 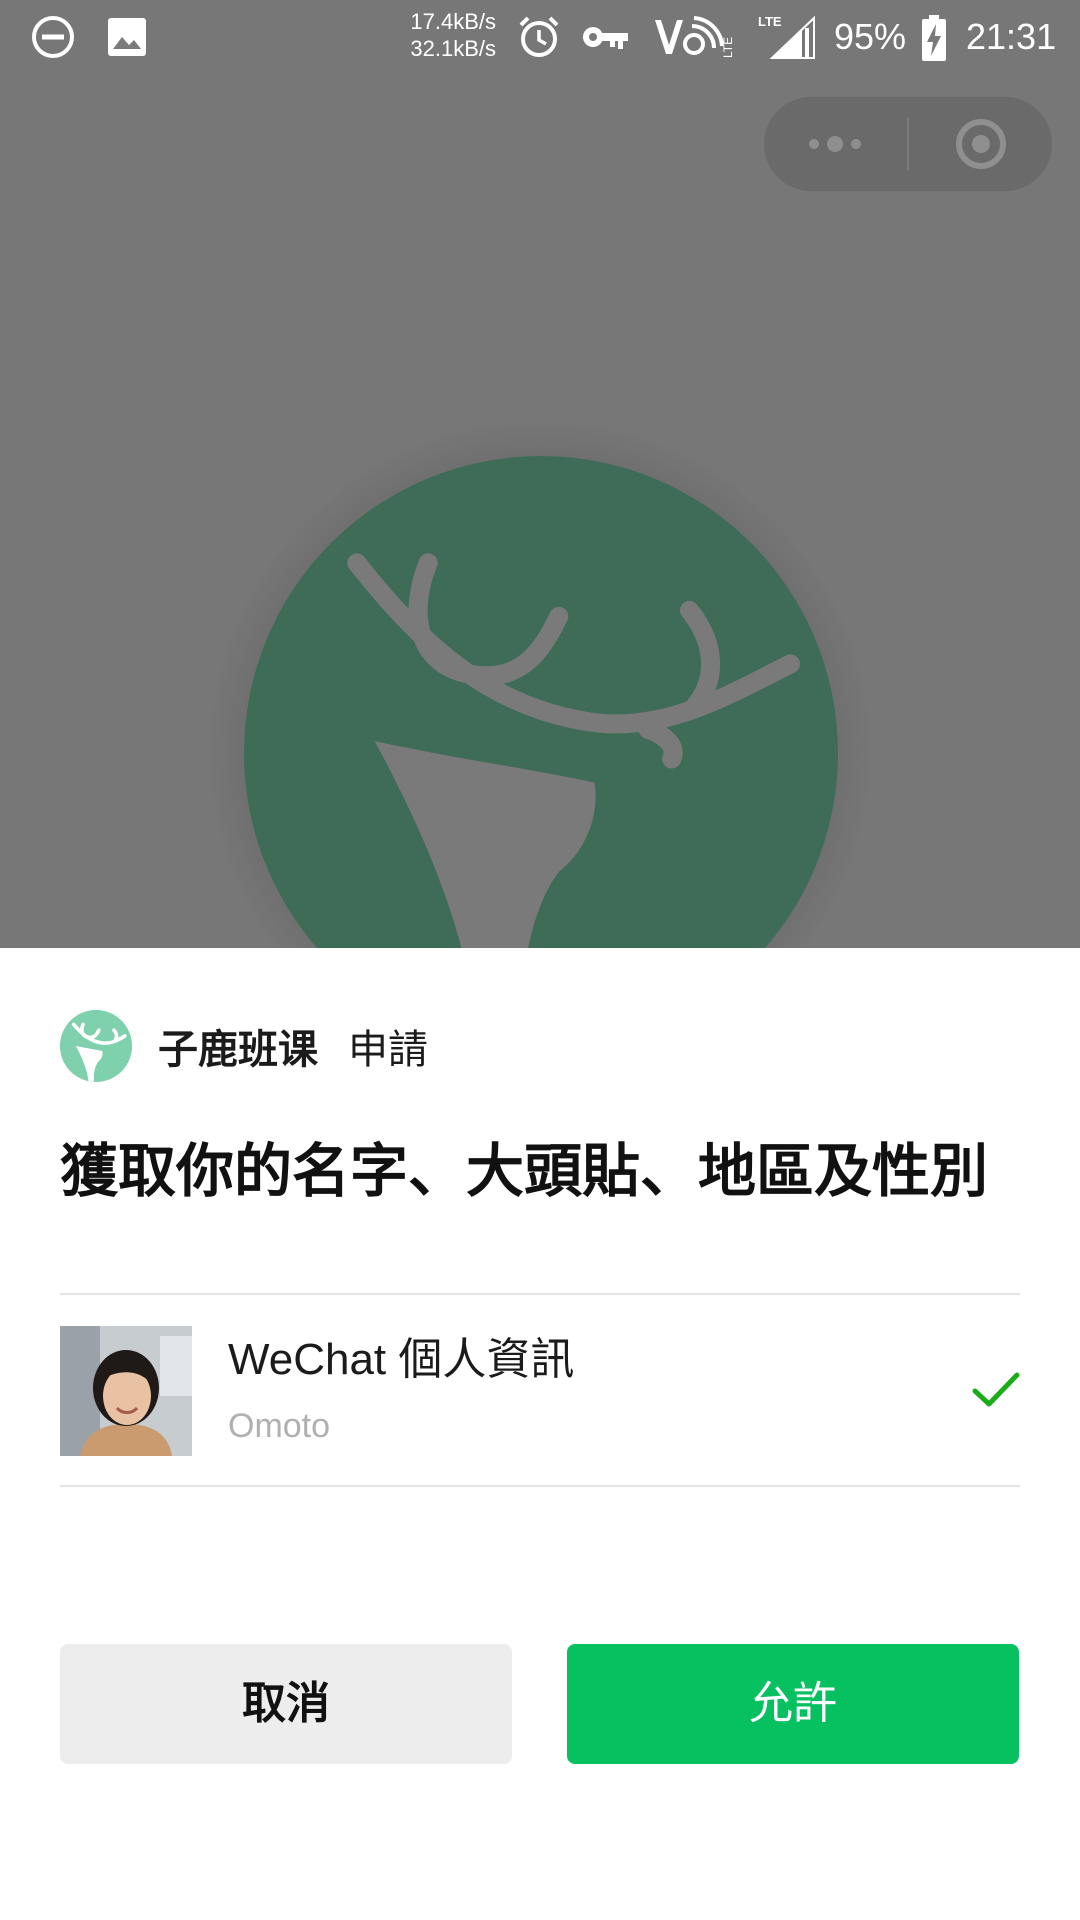 What do you see at coordinates (540, 1294) in the screenshot?
I see `divider-top` at bounding box center [540, 1294].